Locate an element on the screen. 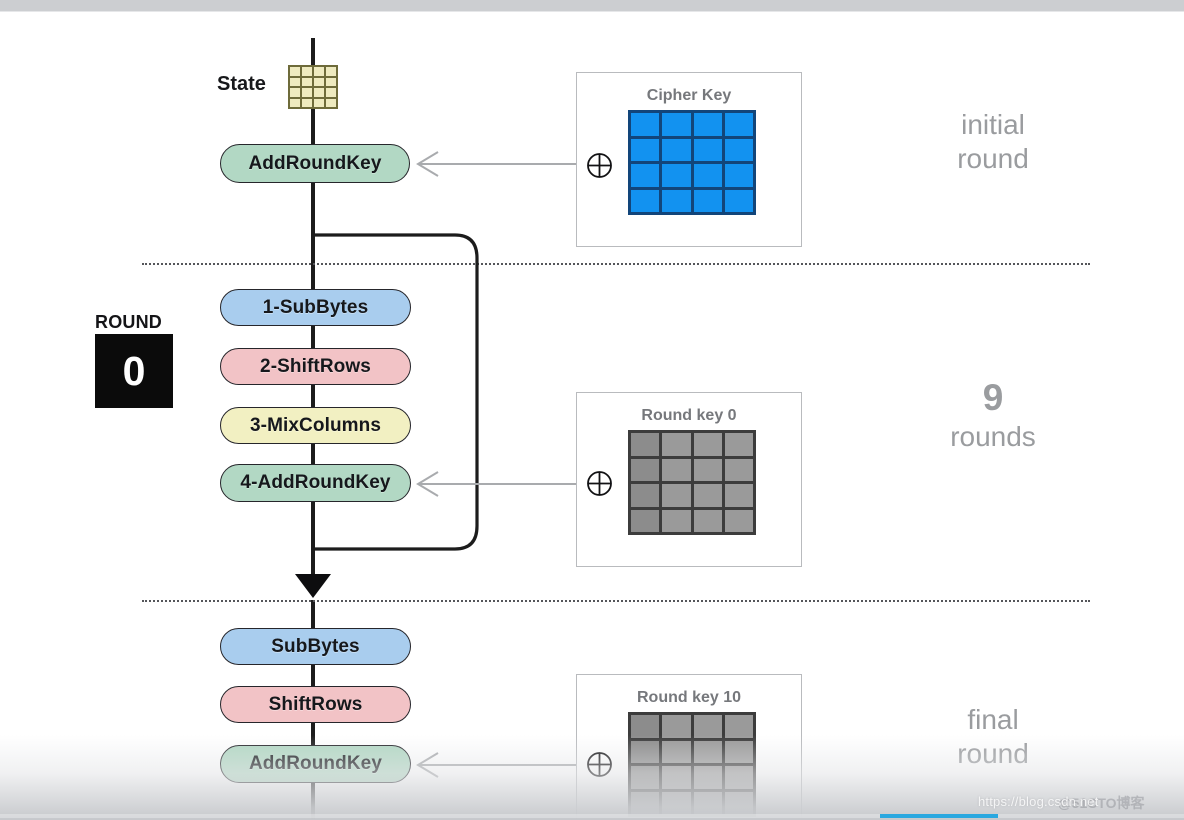 This screenshot has height=820, width=1184. step-add-round-key-final: AddRoundKey is located at coordinates (315, 764).